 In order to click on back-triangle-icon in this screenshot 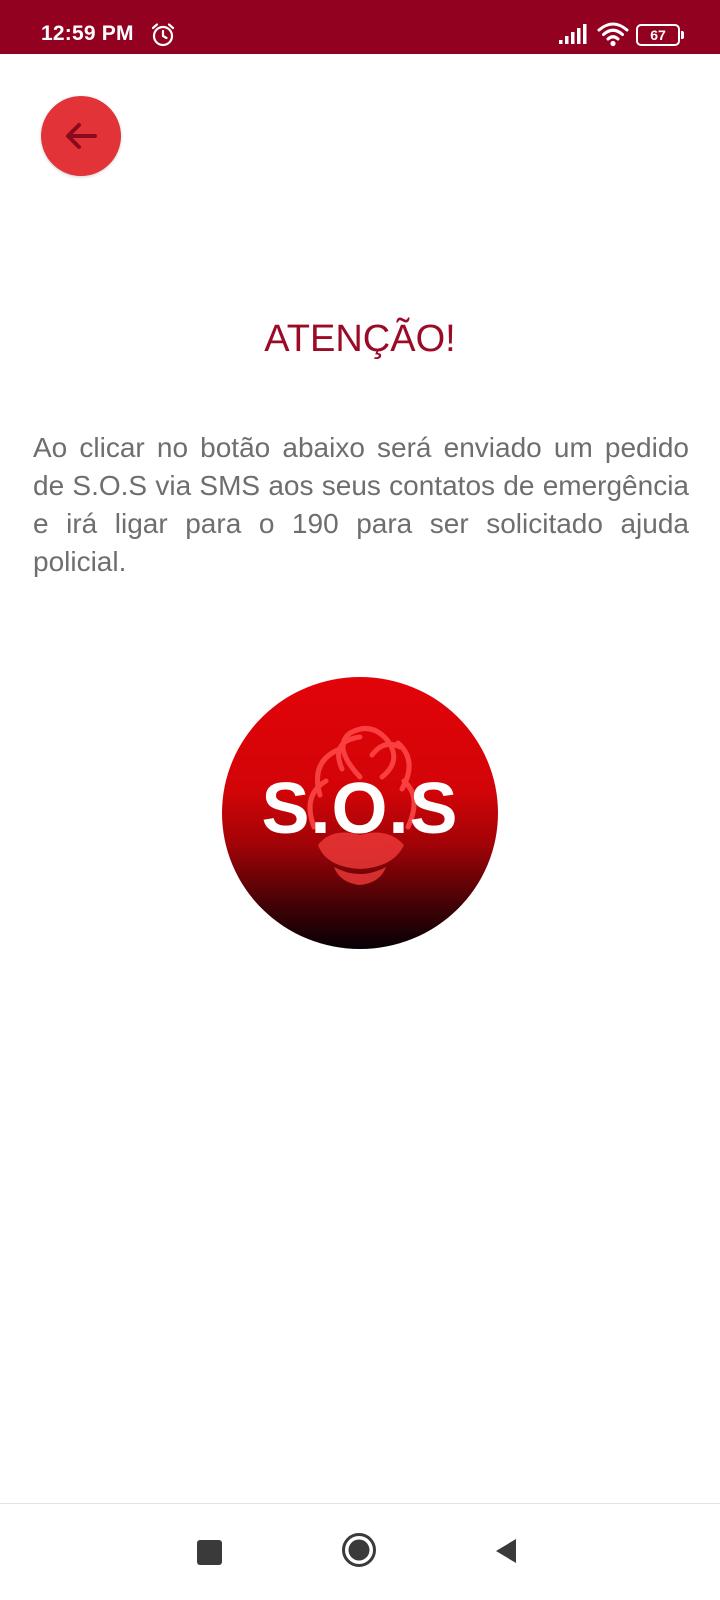, I will do `click(506, 1551)`.